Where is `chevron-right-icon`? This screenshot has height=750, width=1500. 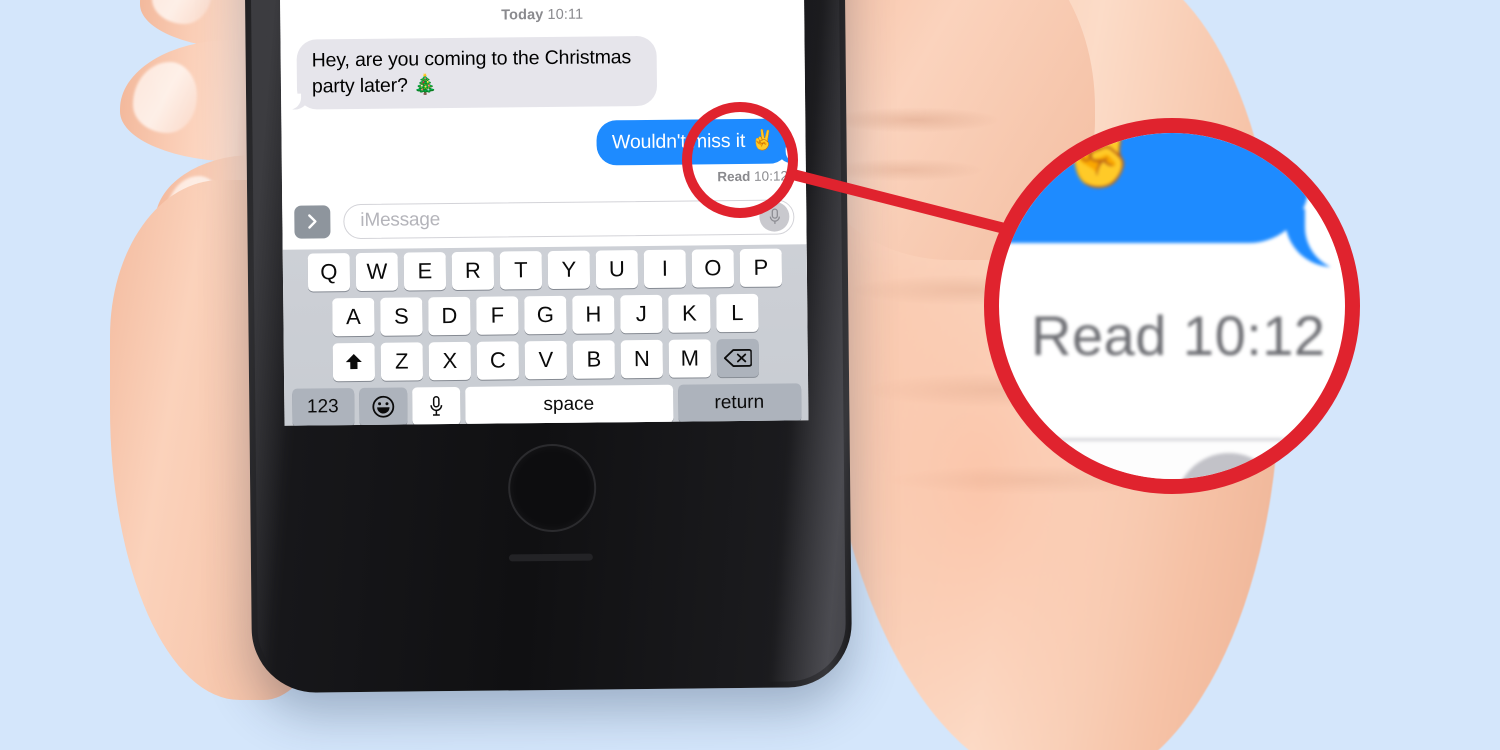
chevron-right-icon is located at coordinates (312, 221).